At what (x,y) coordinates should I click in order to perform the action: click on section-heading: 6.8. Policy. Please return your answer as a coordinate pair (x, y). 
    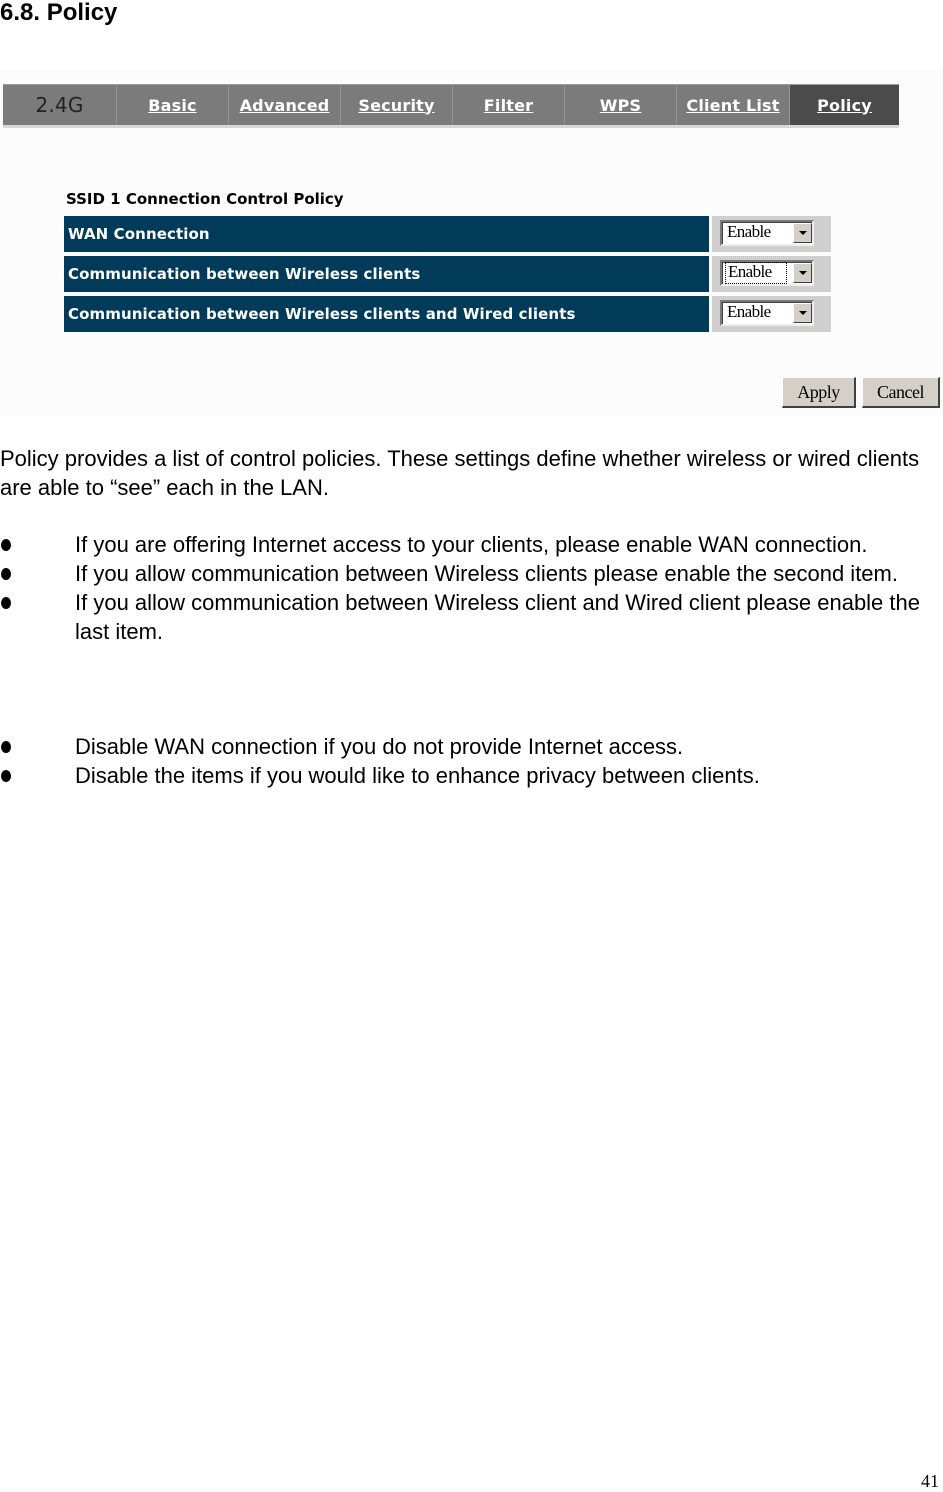
    Looking at the image, I should click on (59, 13).